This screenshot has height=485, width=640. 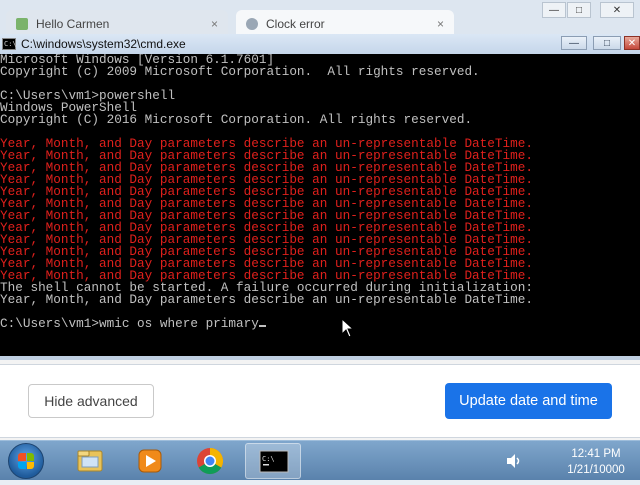 What do you see at coordinates (133, 323) in the screenshot?
I see `console-line: C:\Users\vm1>wmic os where primary` at bounding box center [133, 323].